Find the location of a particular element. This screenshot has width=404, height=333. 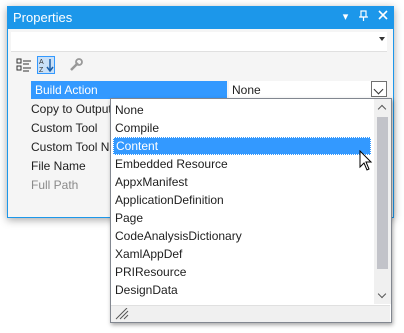

wrench-icon is located at coordinates (76, 65).